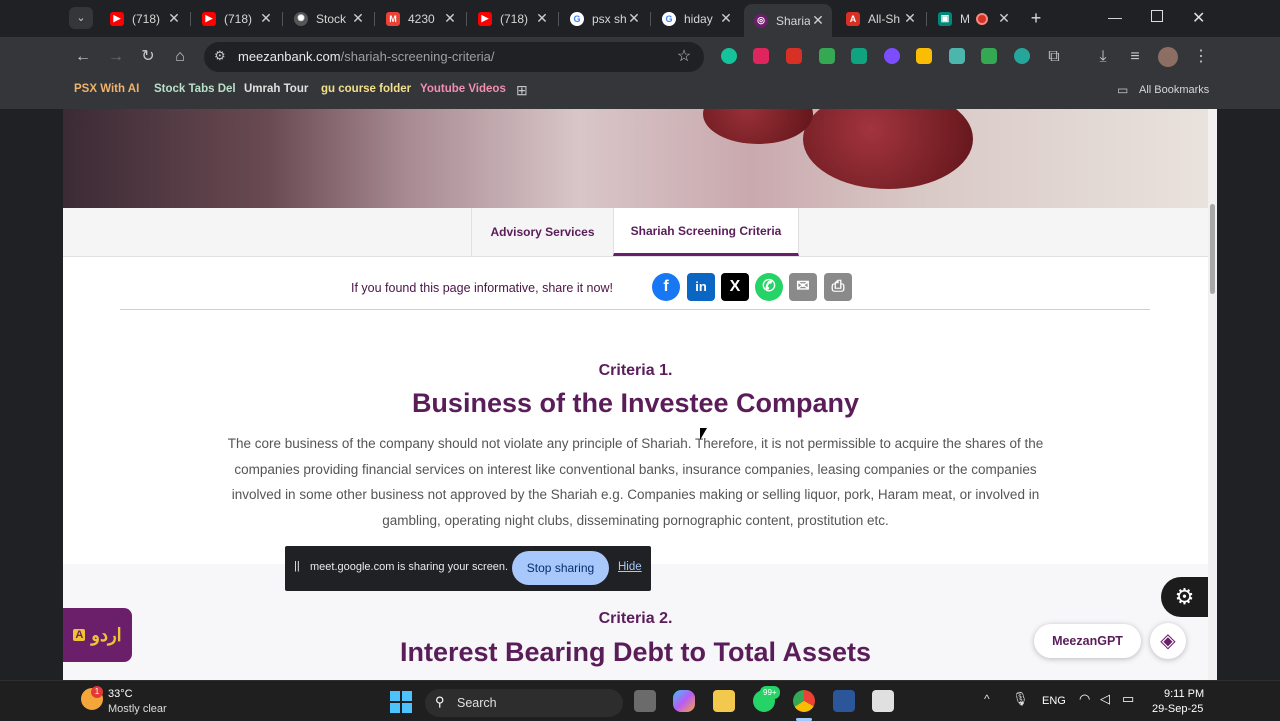 The image size is (1280, 721). What do you see at coordinates (1054, 57) in the screenshot?
I see `extensions-puzzle-icon: ⧉` at bounding box center [1054, 57].